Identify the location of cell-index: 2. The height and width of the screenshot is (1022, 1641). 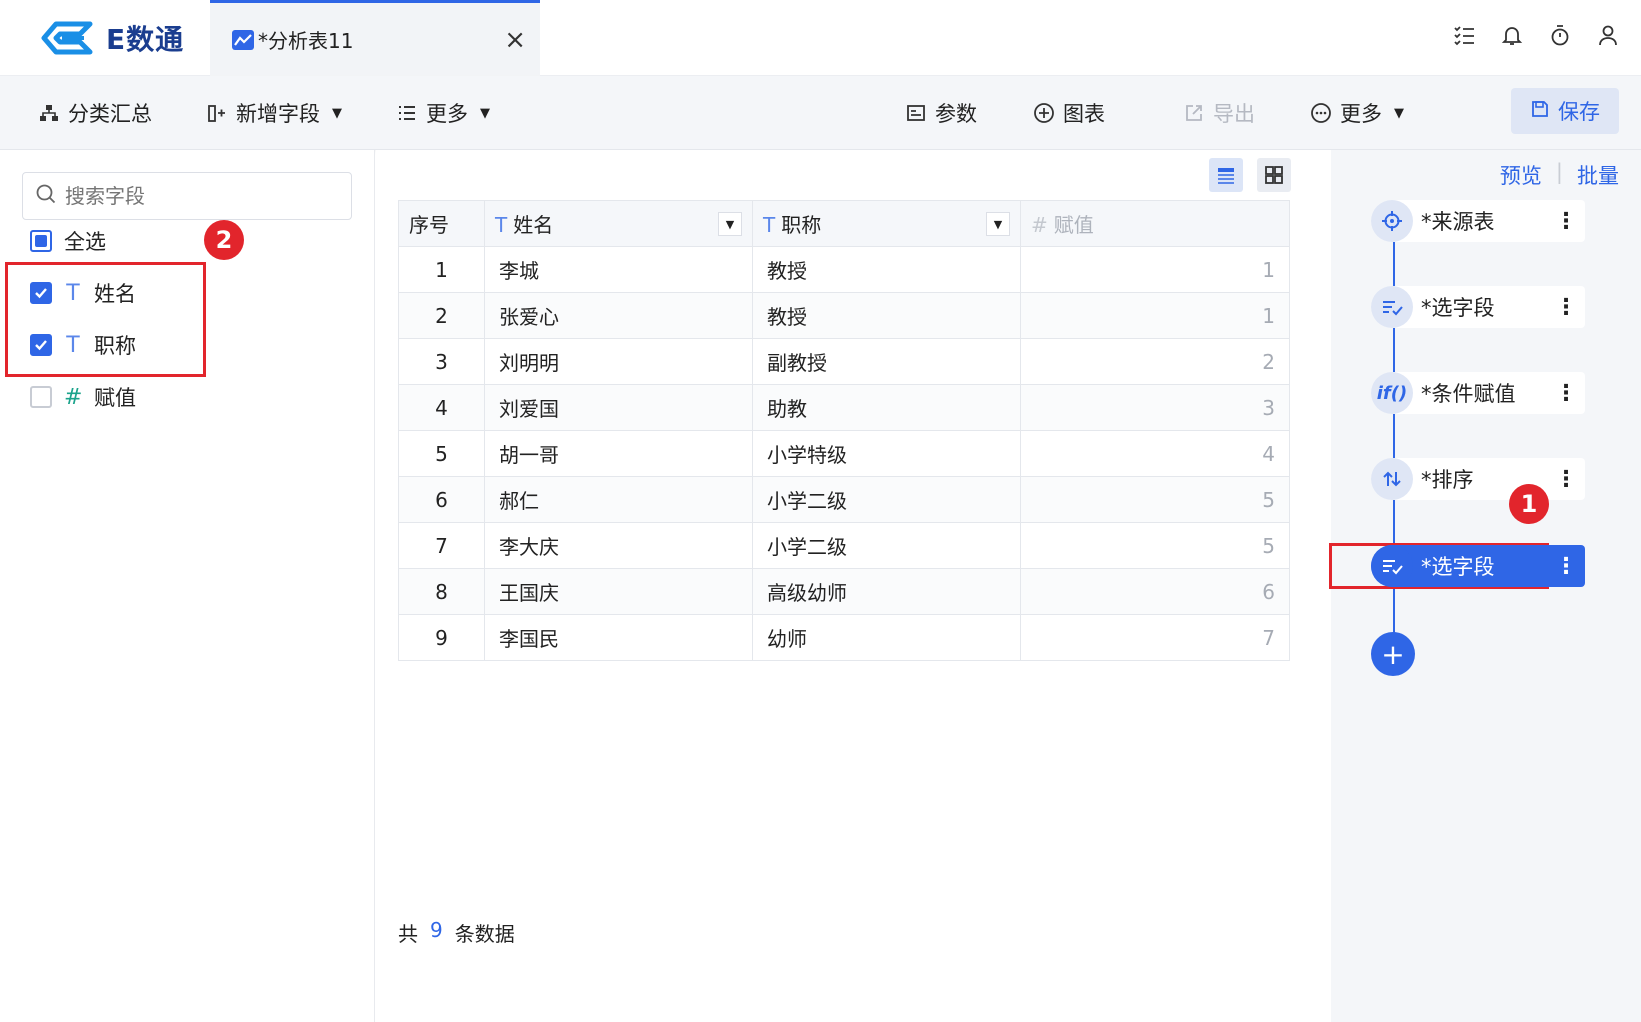
(441, 315).